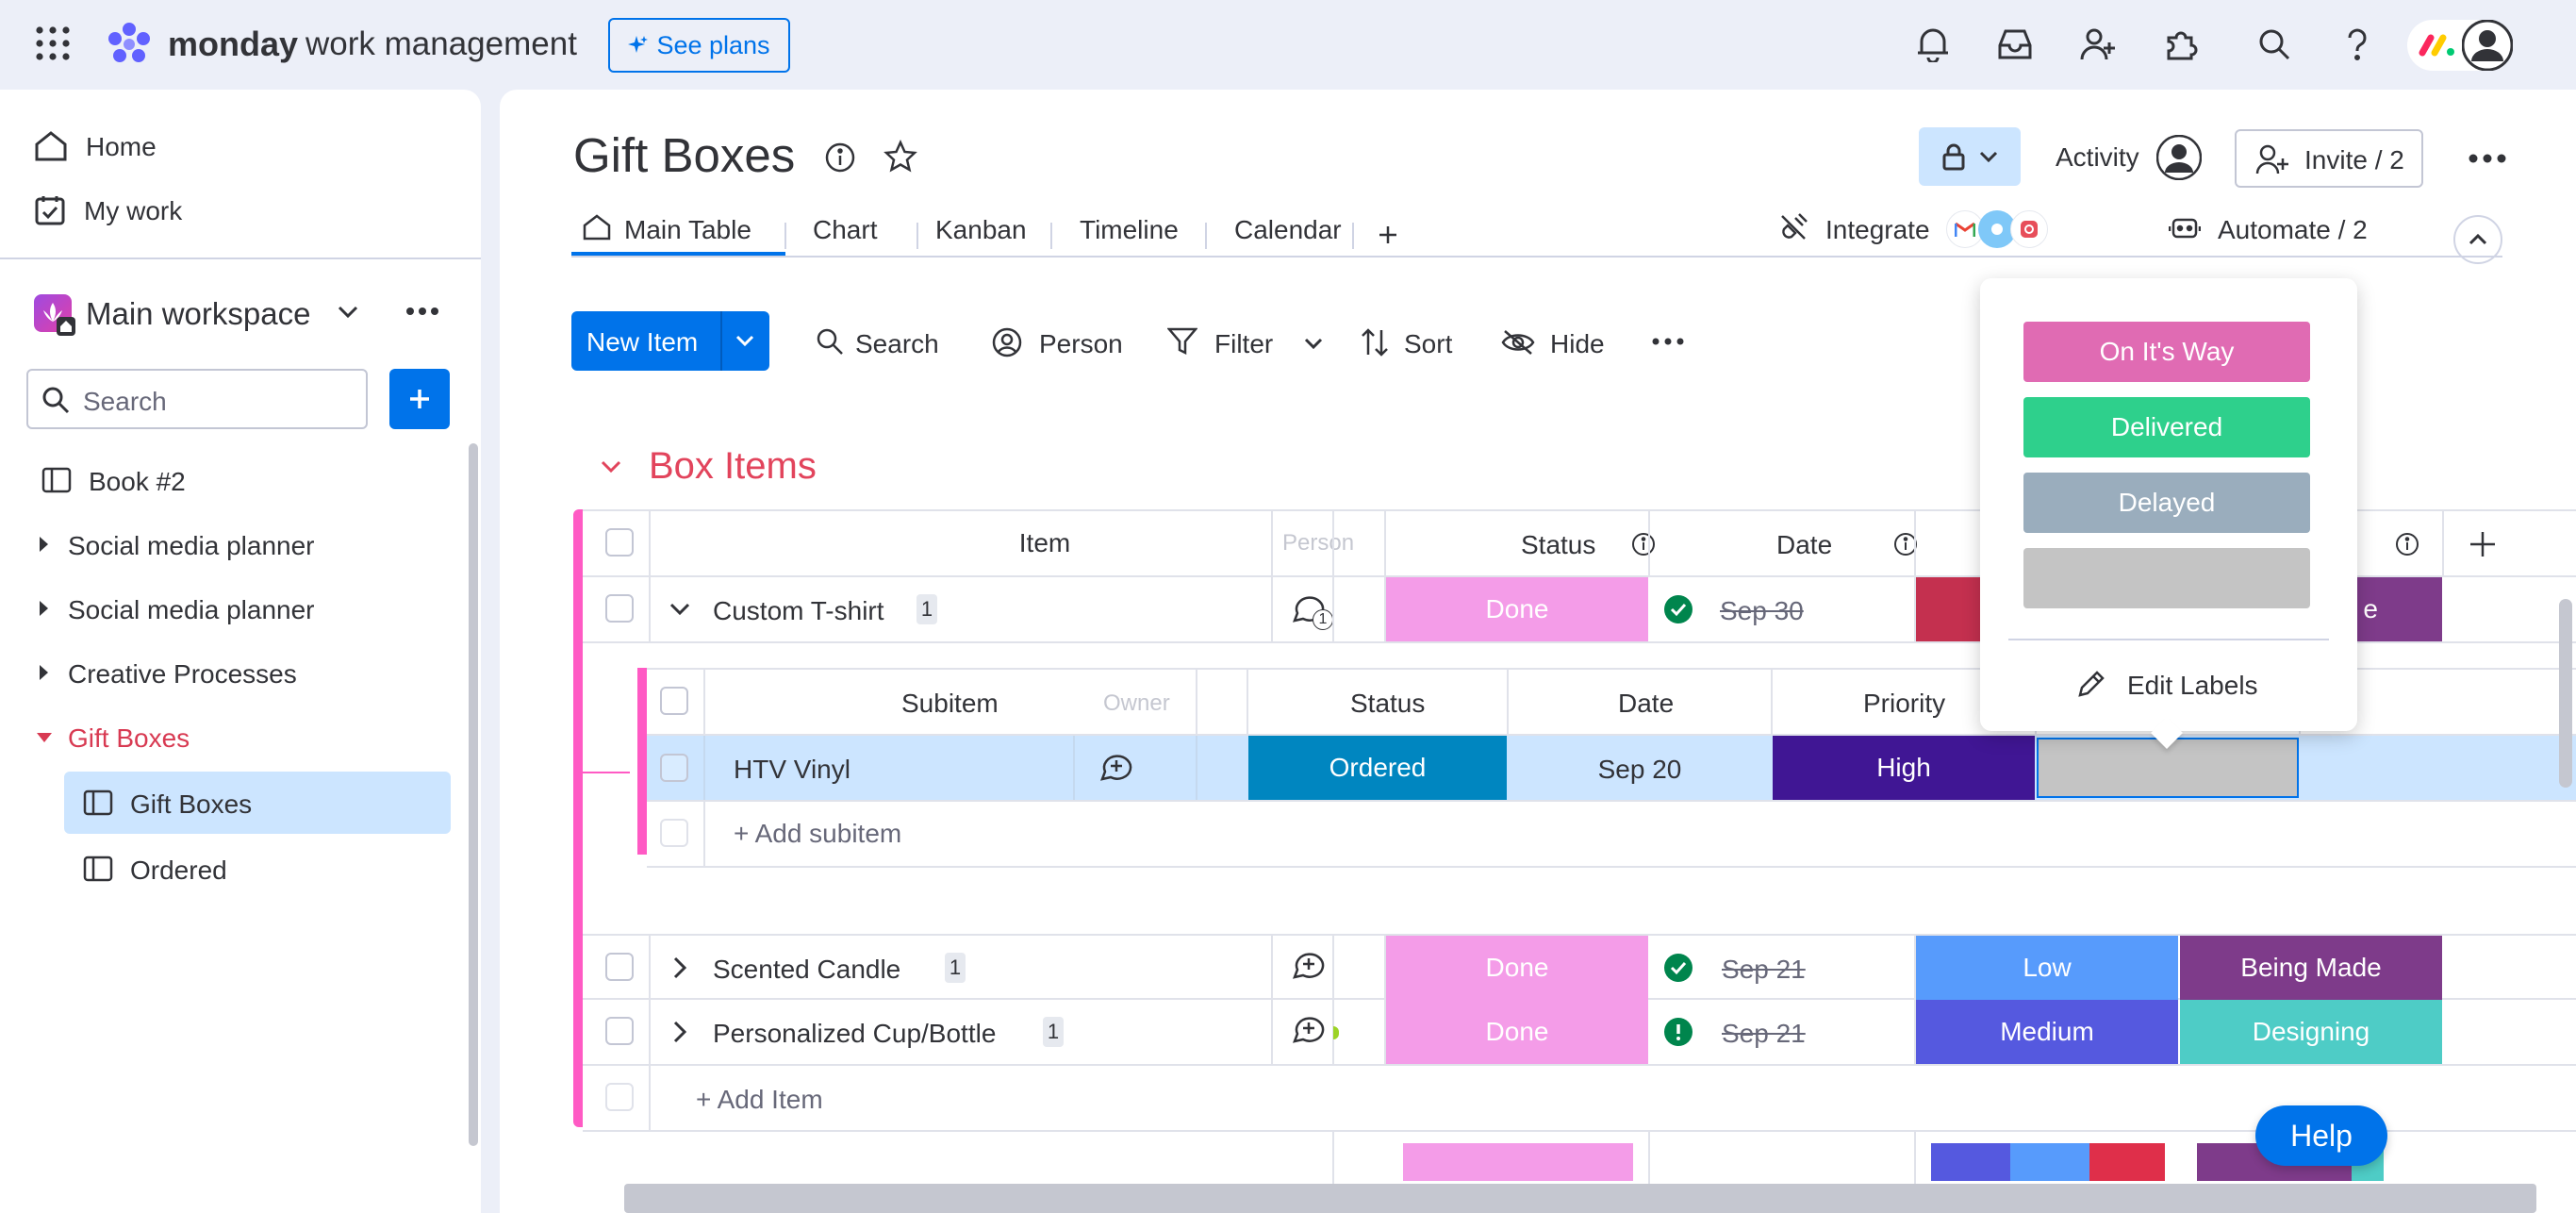 This screenshot has width=2576, height=1213. I want to click on date-cell: Sep 30, so click(1762, 611).